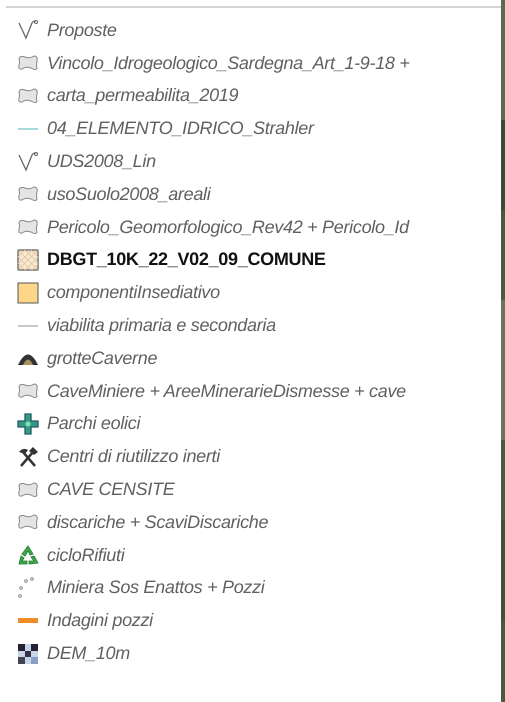 This screenshot has height=702, width=505. What do you see at coordinates (180, 128) in the screenshot?
I see `layer-name: 04_ELEMENTO_IDRICO_Strahler` at bounding box center [180, 128].